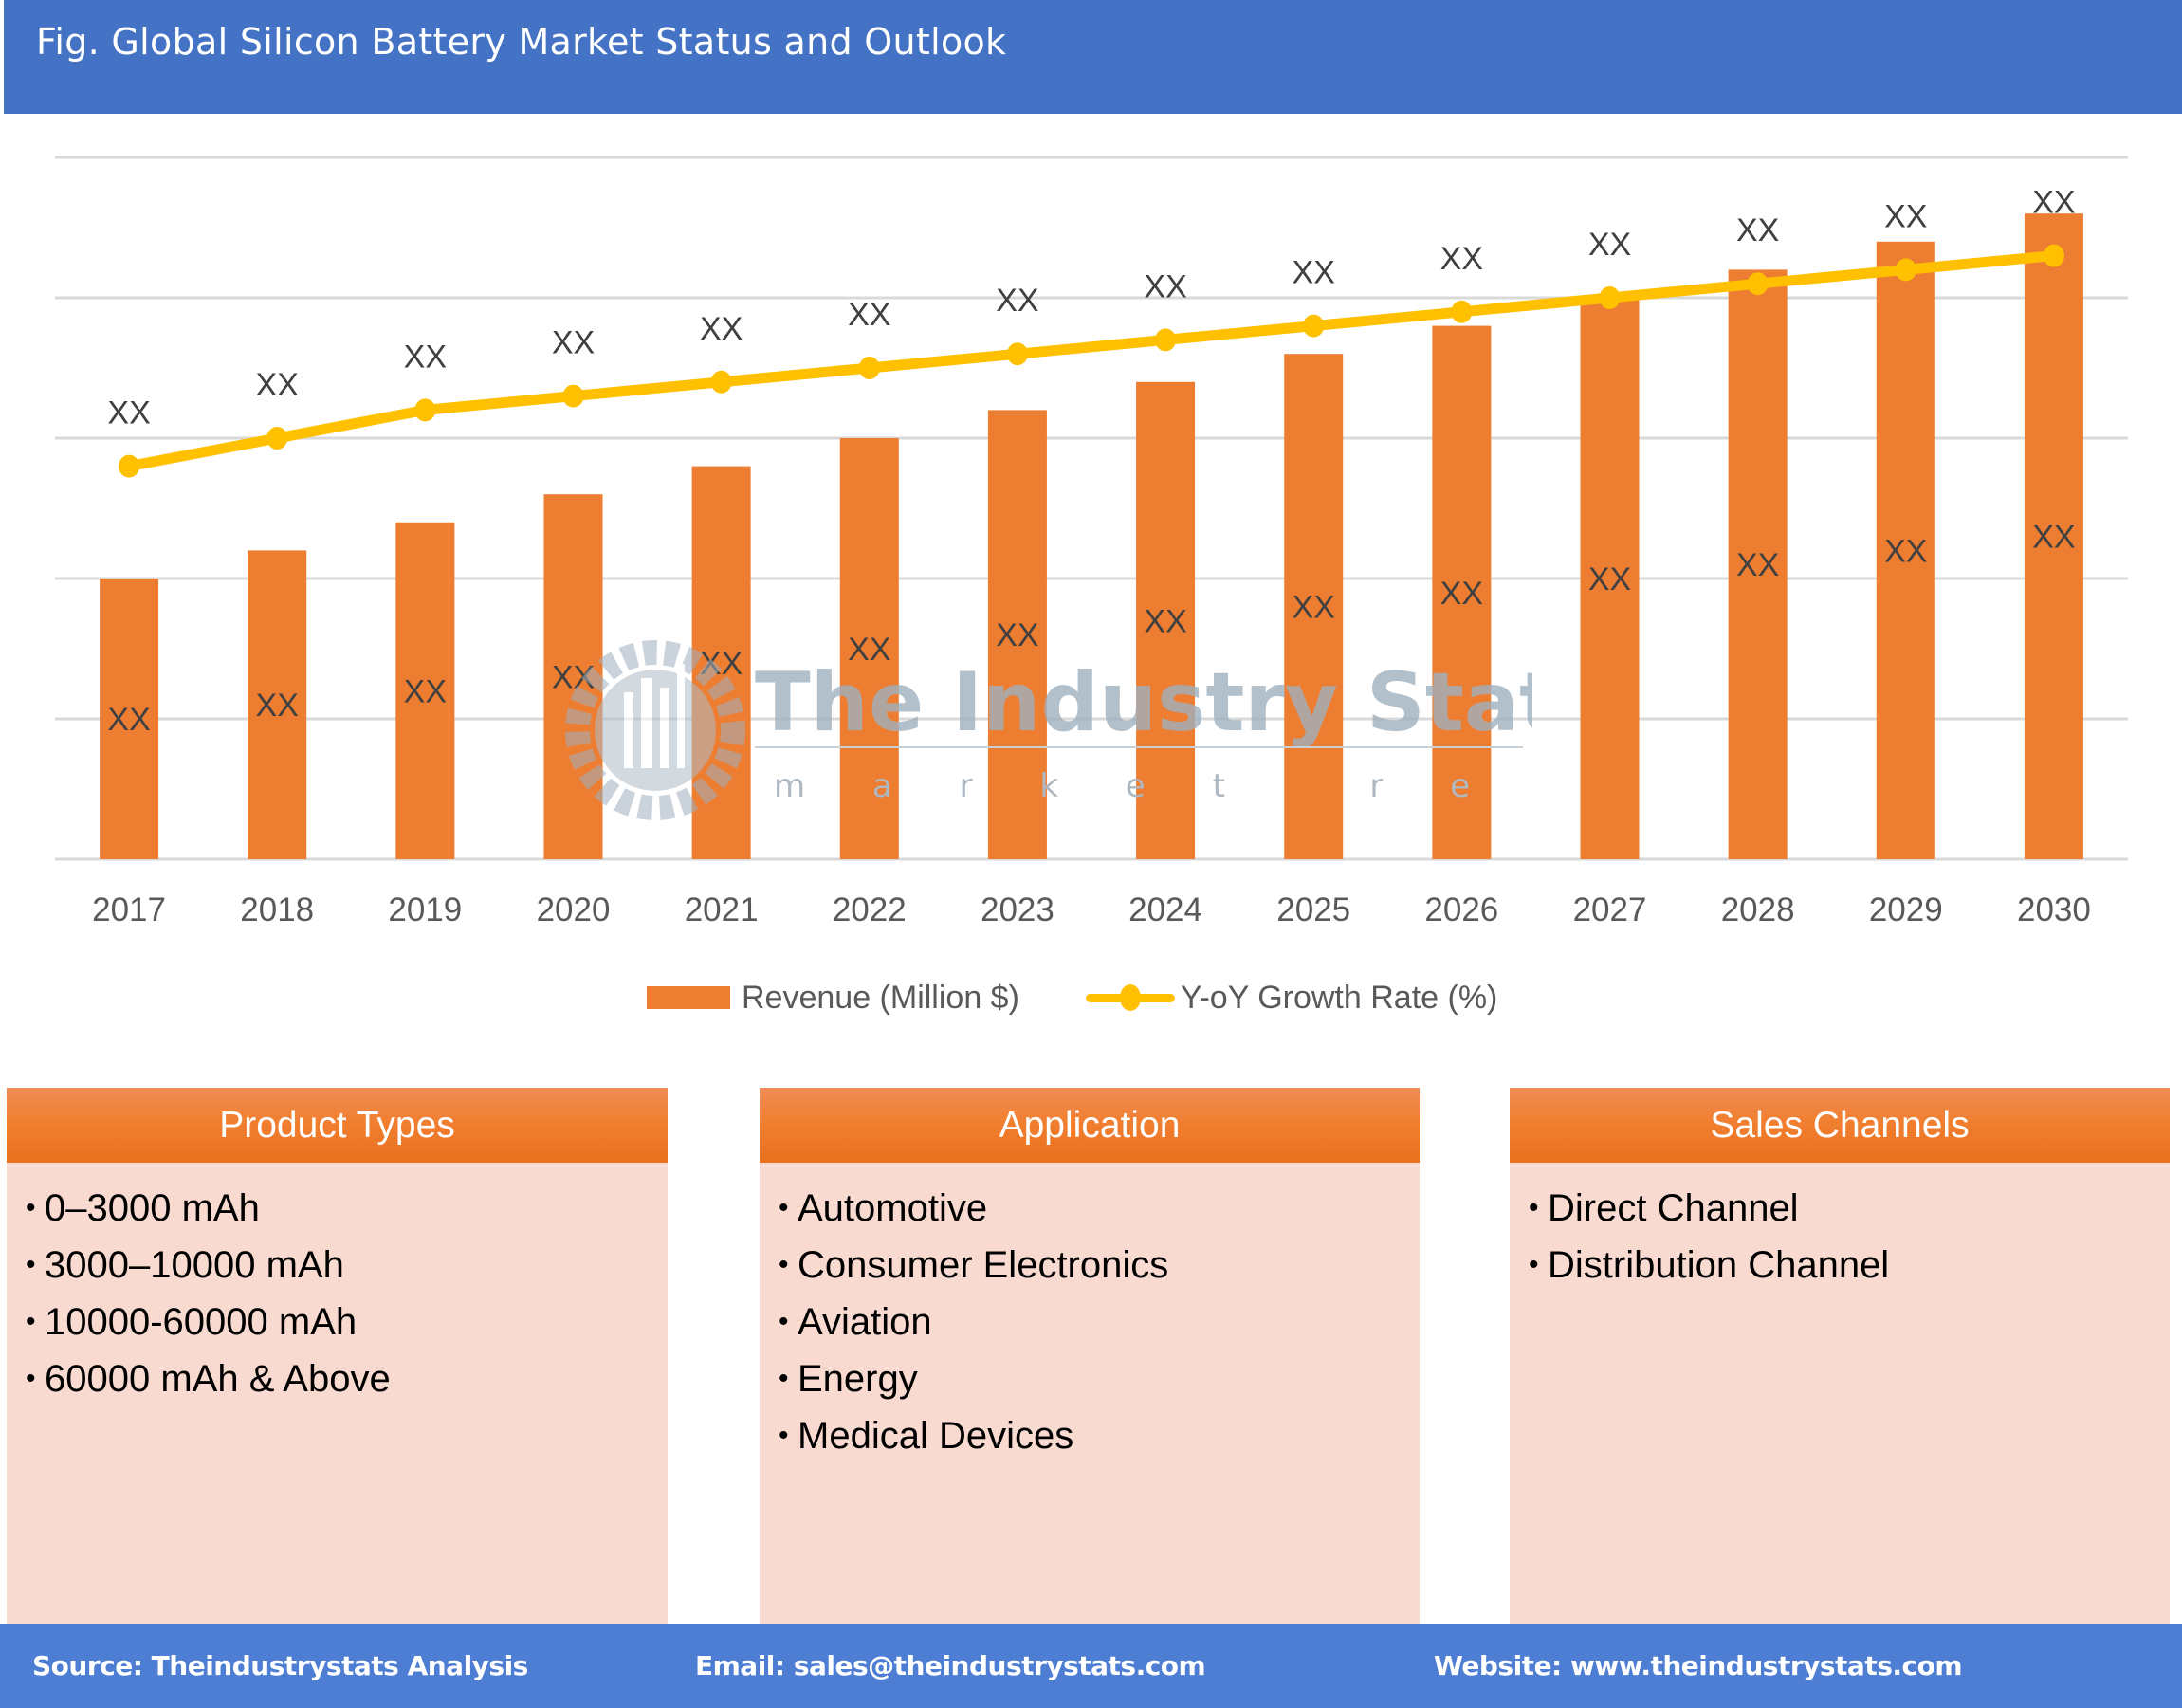  I want to click on x-tick-label: 2020, so click(574, 909).